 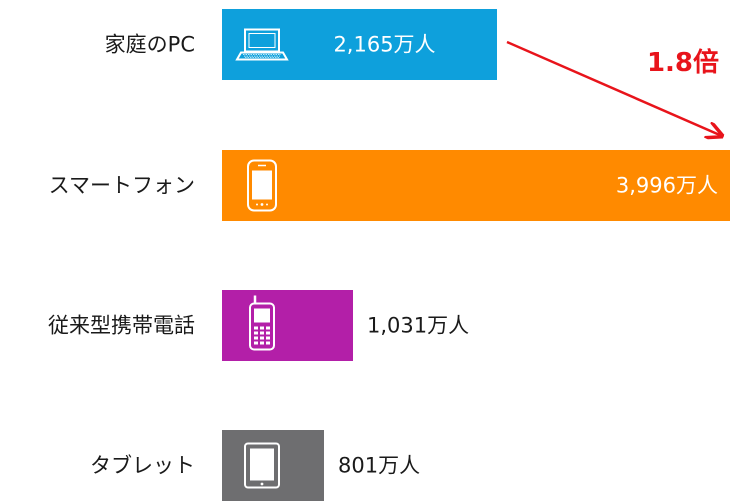 I want to click on bar-row: タブレット 801万人, so click(x=255, y=465).